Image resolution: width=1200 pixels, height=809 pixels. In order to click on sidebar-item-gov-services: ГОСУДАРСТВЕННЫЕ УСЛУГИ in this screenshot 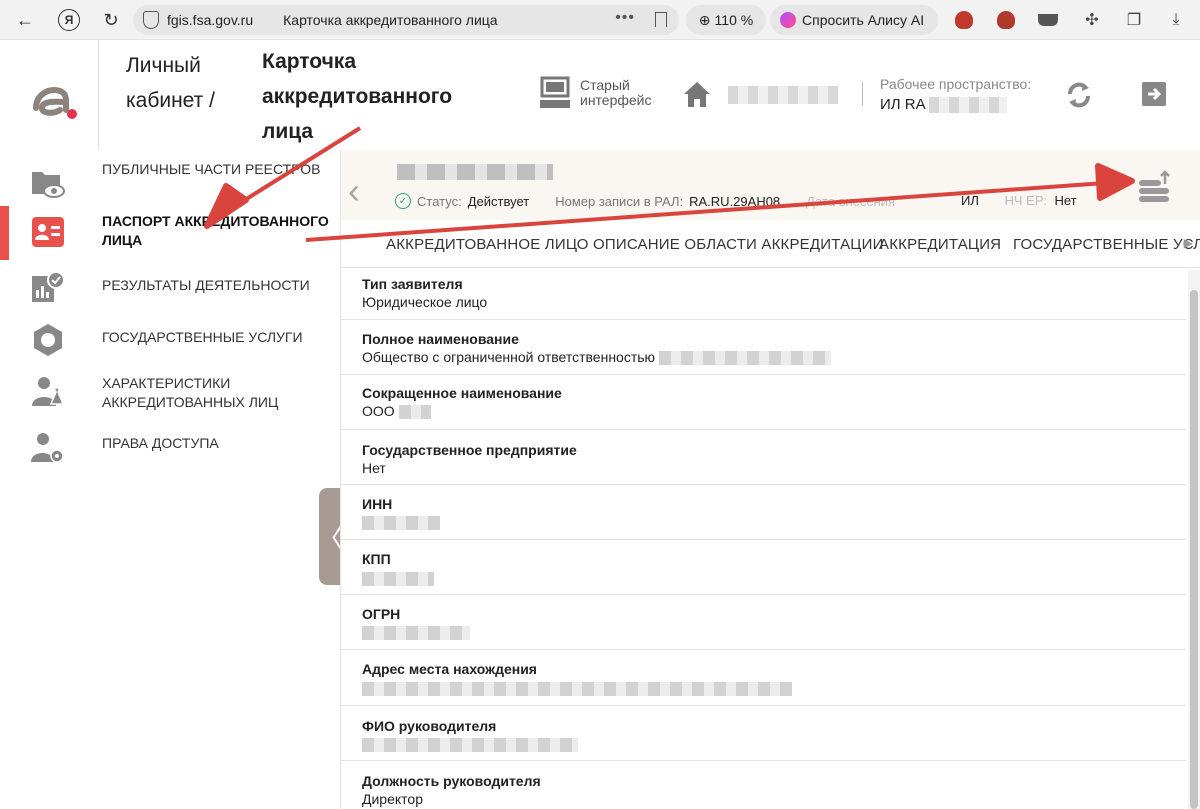, I will do `click(170, 338)`.